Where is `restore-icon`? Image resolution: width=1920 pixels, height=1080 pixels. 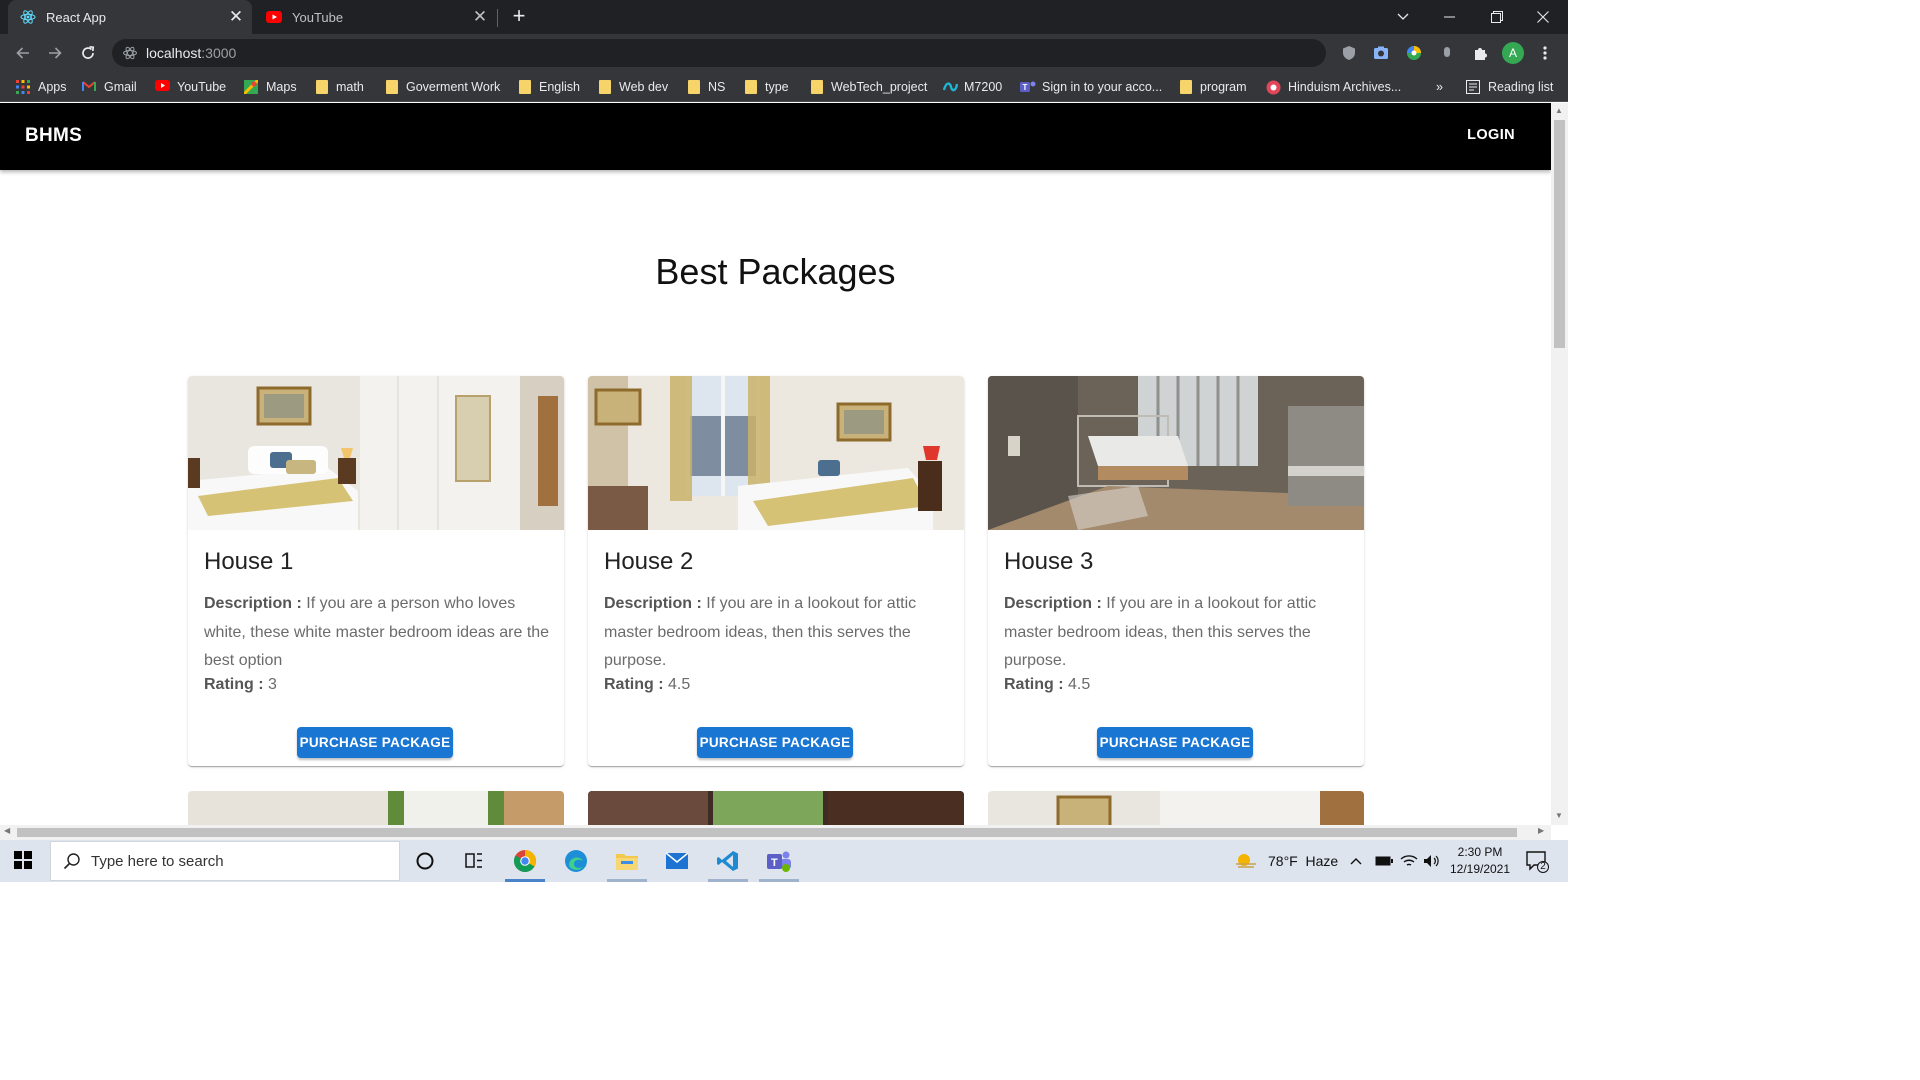 restore-icon is located at coordinates (1497, 17).